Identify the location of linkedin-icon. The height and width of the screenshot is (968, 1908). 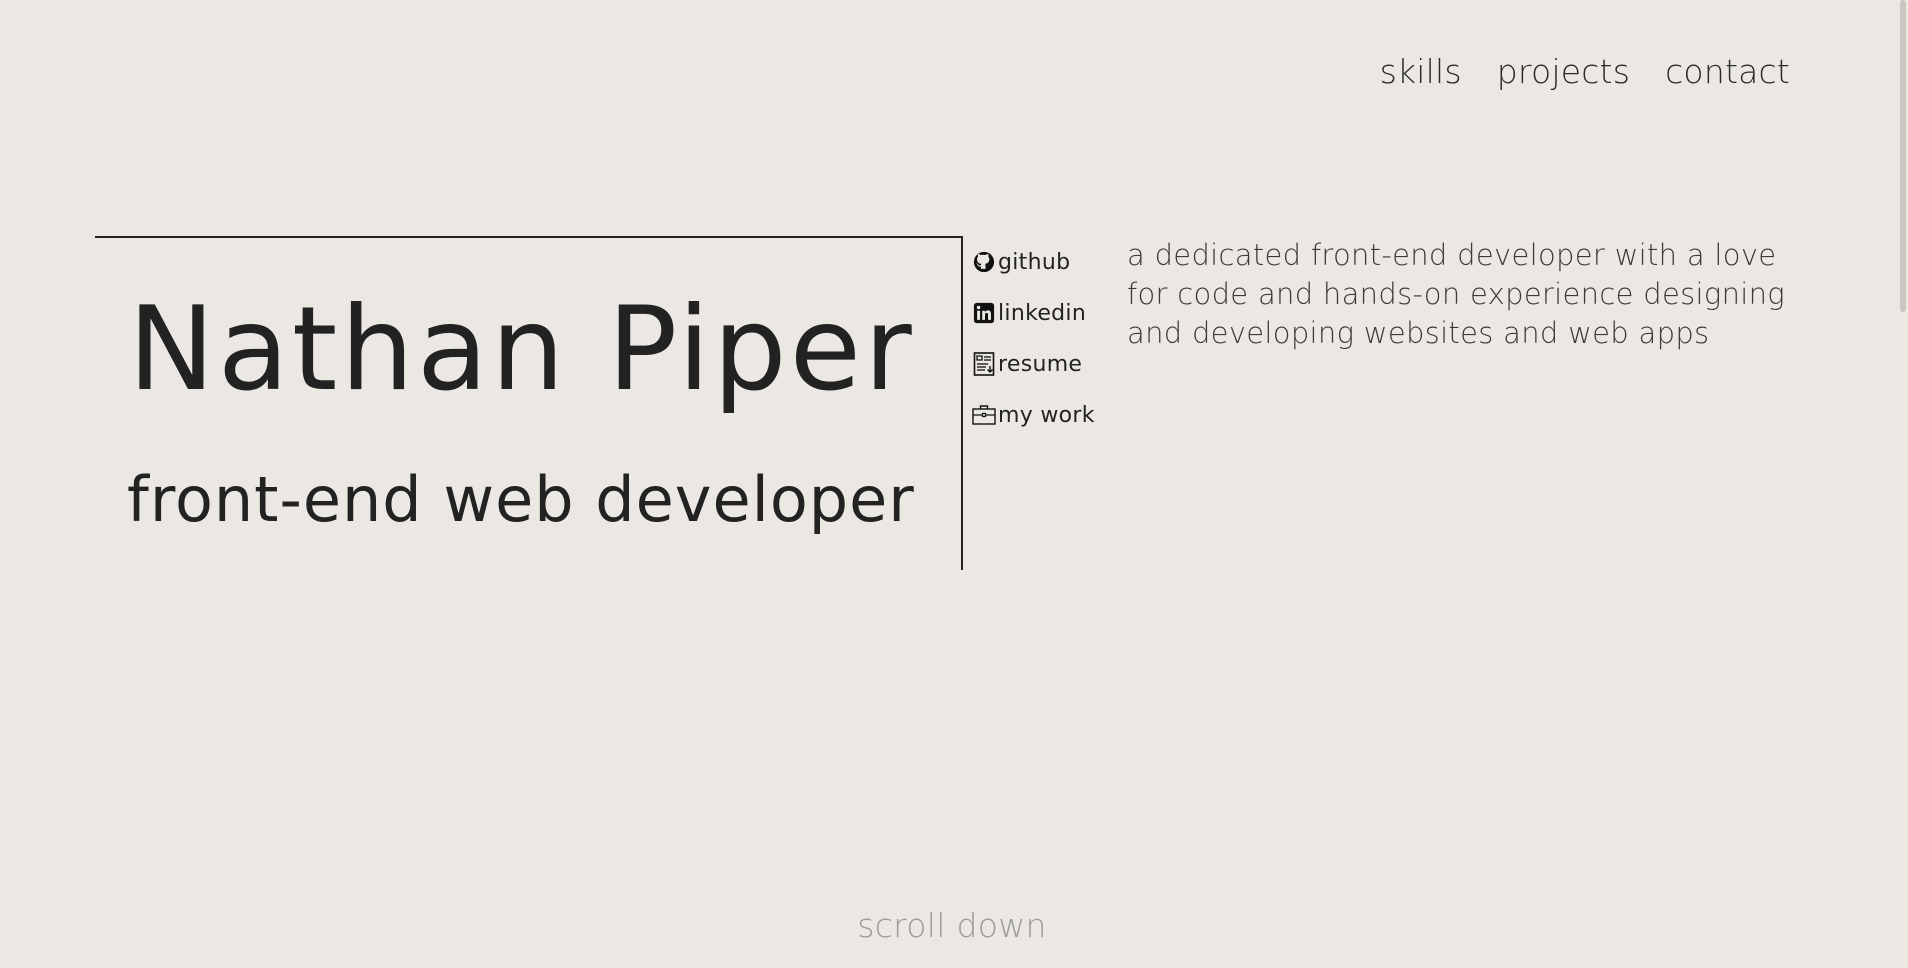
(984, 313).